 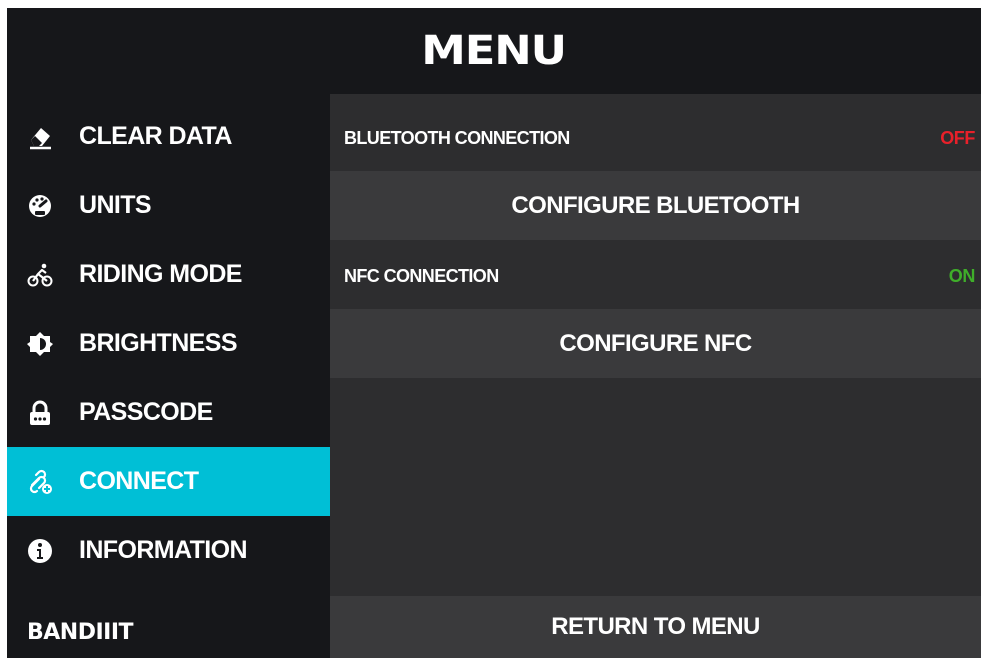 I want to click on lock-icon, so click(x=40, y=413).